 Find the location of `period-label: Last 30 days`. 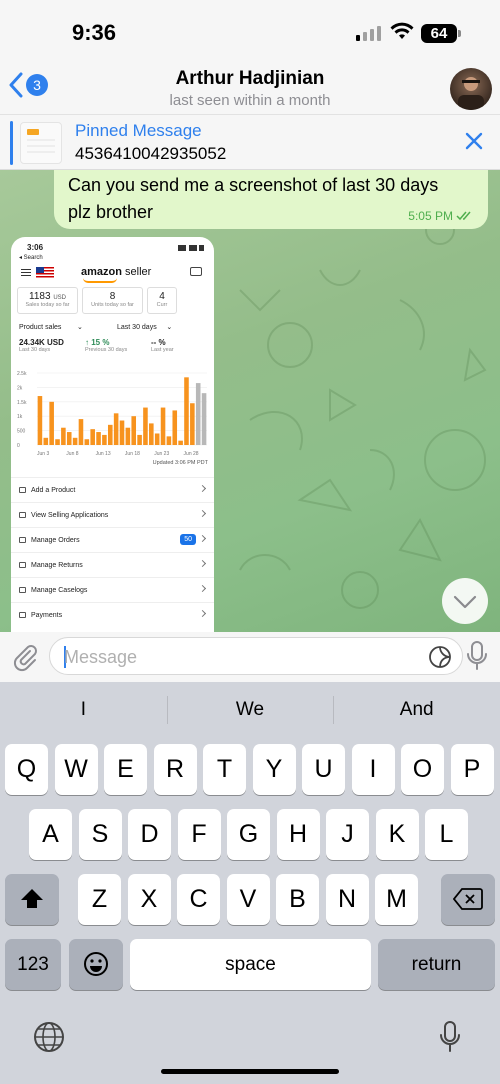

period-label: Last 30 days is located at coordinates (137, 327).